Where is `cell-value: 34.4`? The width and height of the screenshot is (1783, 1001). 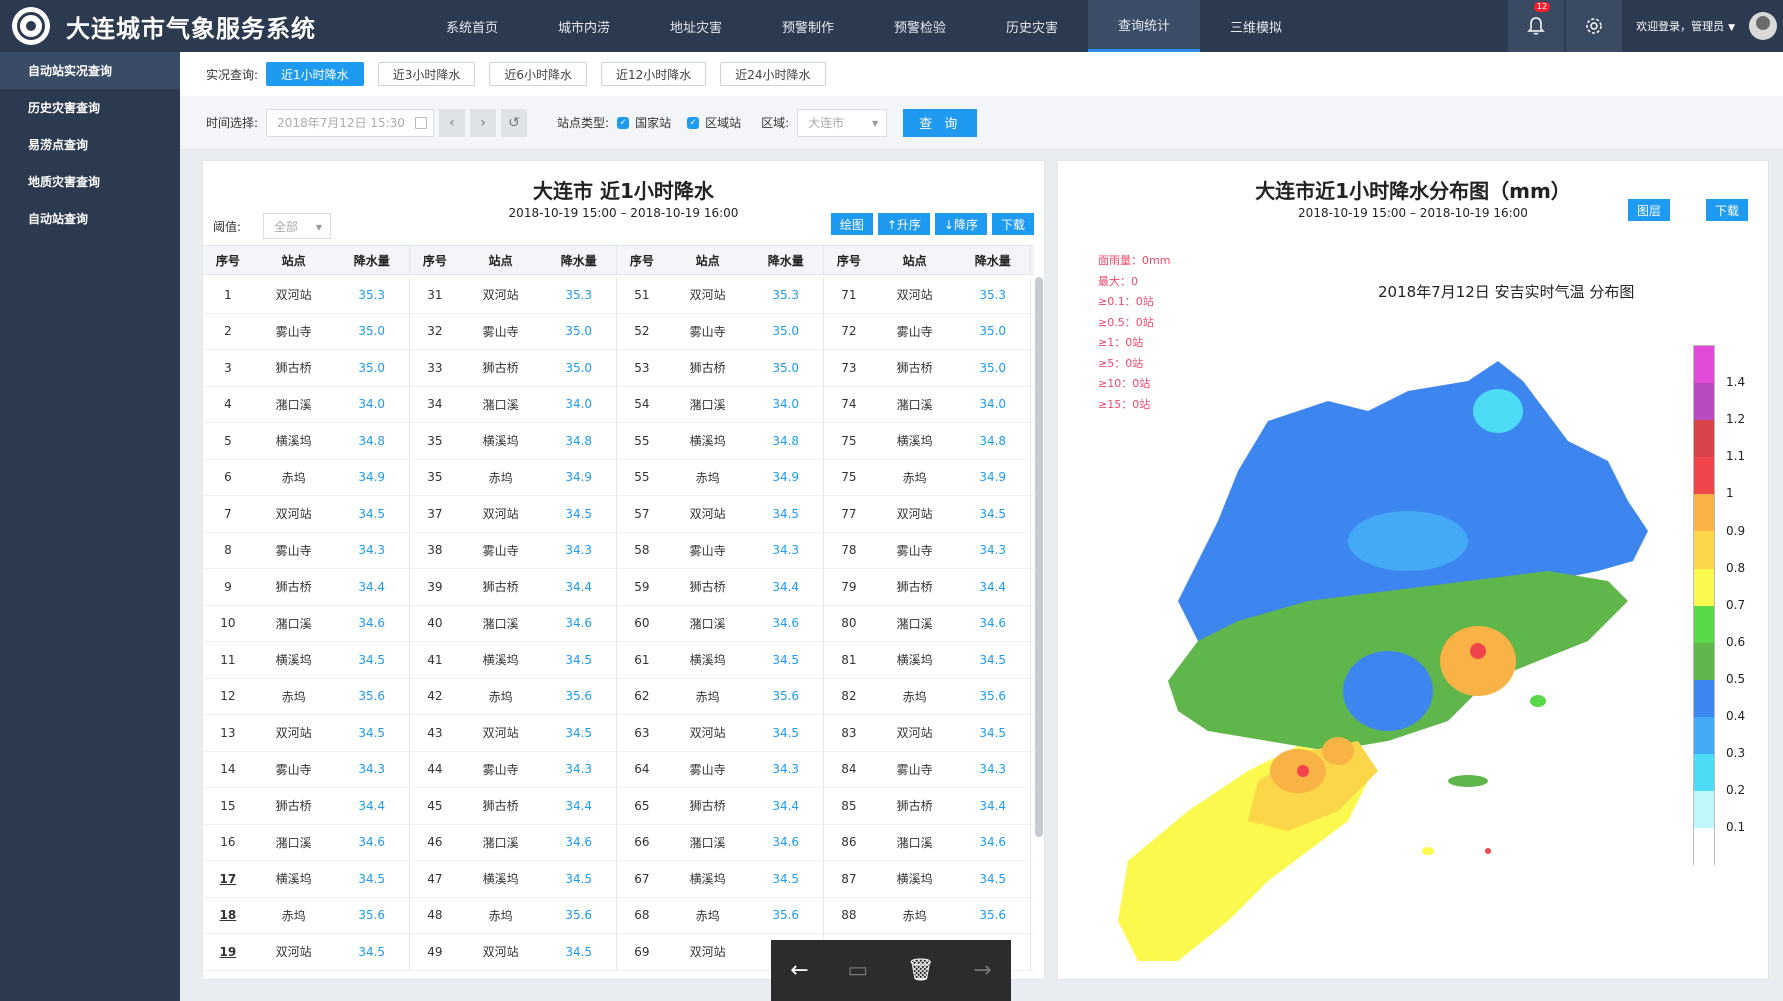 cell-value: 34.4 is located at coordinates (372, 586).